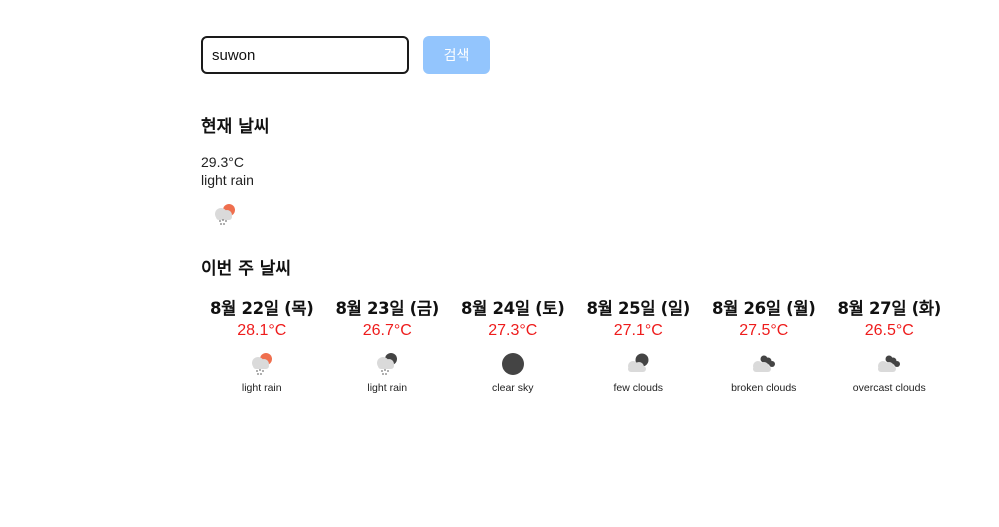 This screenshot has height=527, width=999. I want to click on forecast-temp: 28.1°C, so click(262, 330).